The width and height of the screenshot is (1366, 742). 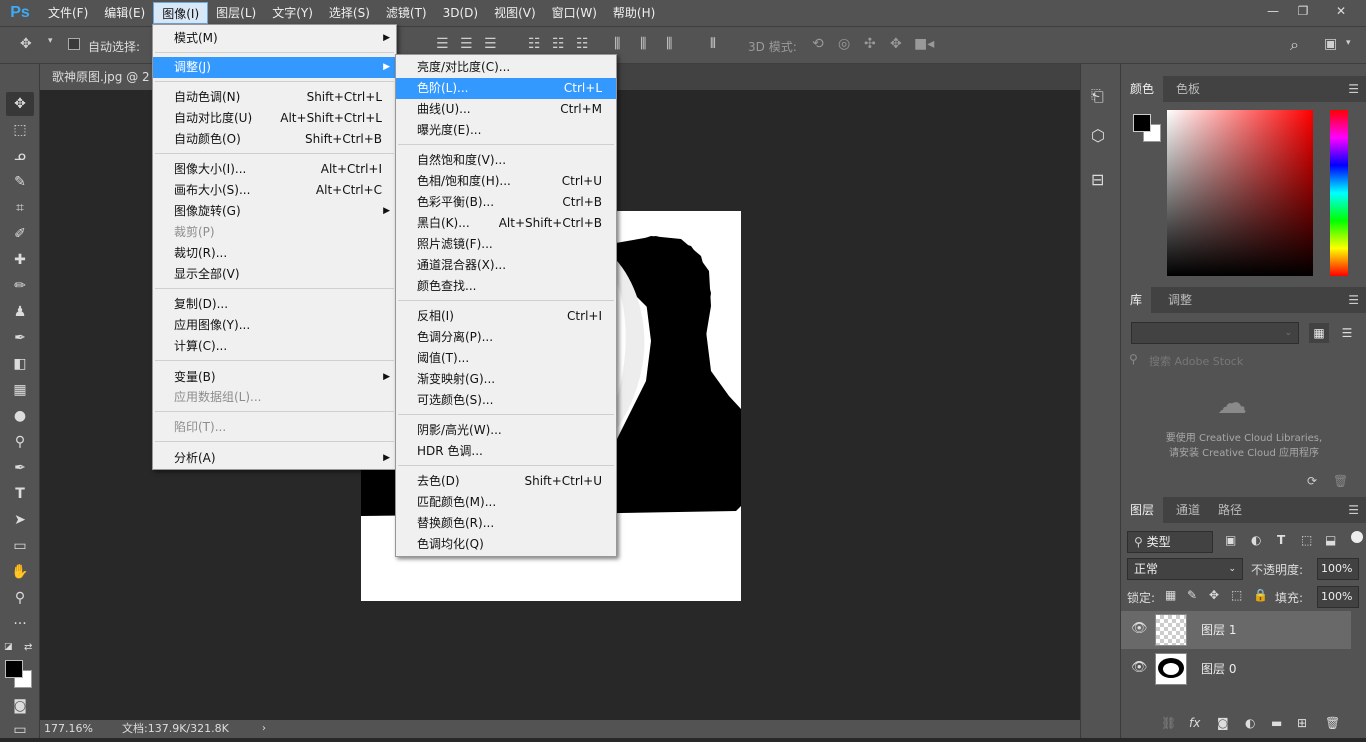 What do you see at coordinates (20, 520) in the screenshot?
I see `path-select-tool-icon: ➤` at bounding box center [20, 520].